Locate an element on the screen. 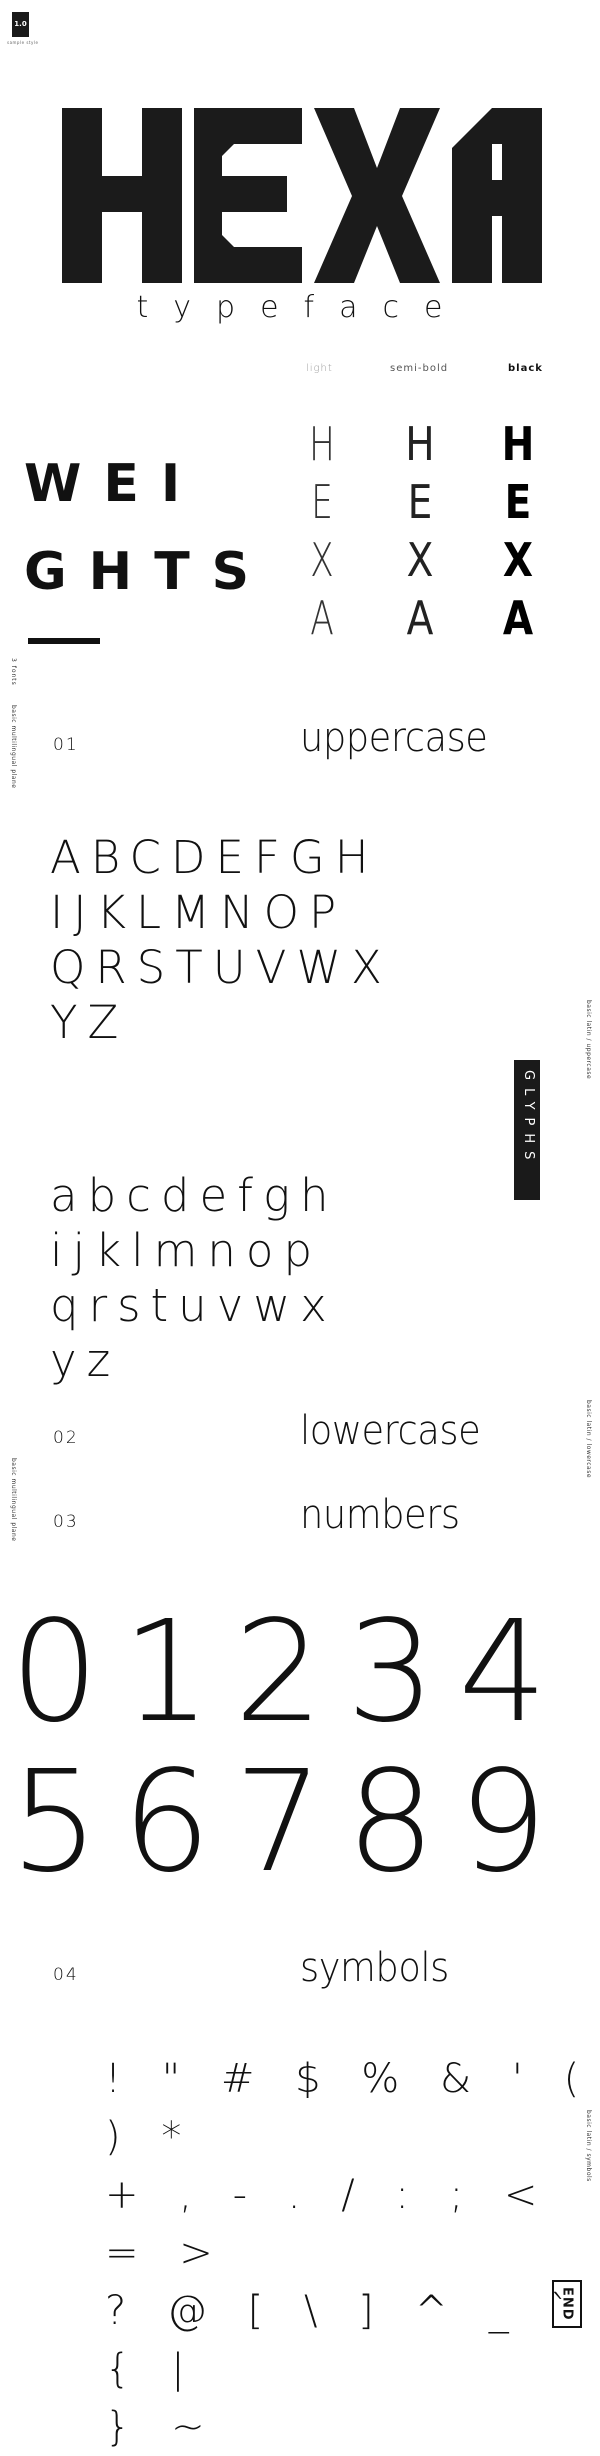 Image resolution: width=600 pixels, height=2456 pixels. version-badge: 1.0 is located at coordinates (20, 24).